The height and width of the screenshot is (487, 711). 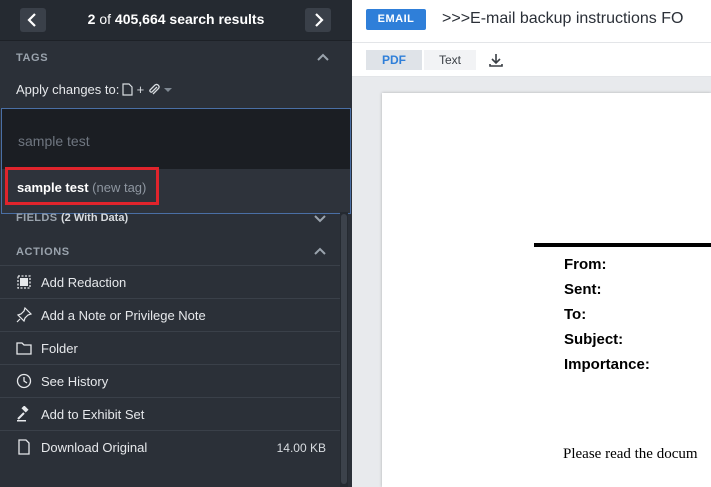 What do you see at coordinates (68, 89) in the screenshot?
I see `apply-changes-label: Apply changes to:` at bounding box center [68, 89].